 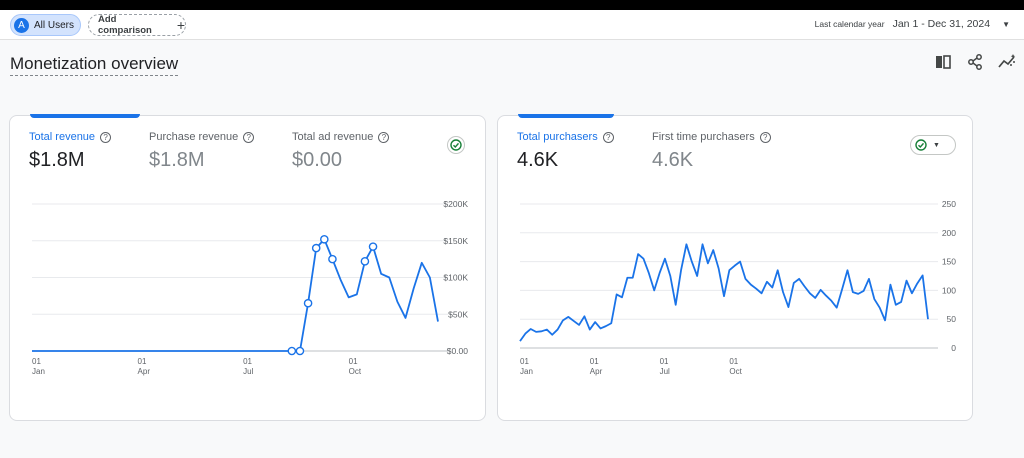 I want to click on date-range-label: Last calendar year, so click(x=849, y=24).